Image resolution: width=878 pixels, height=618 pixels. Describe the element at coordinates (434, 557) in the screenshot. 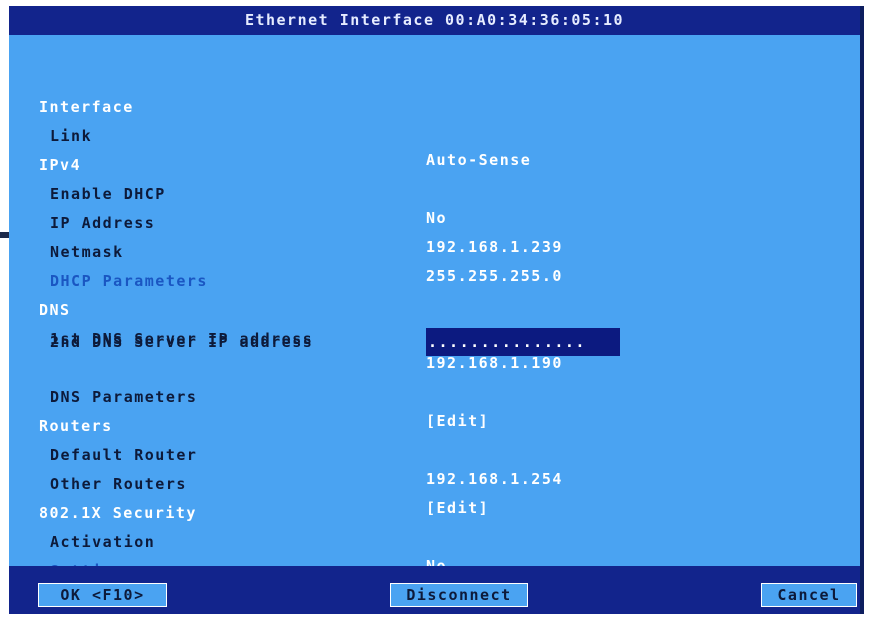

I see `setting-row-settings: Settings` at that location.